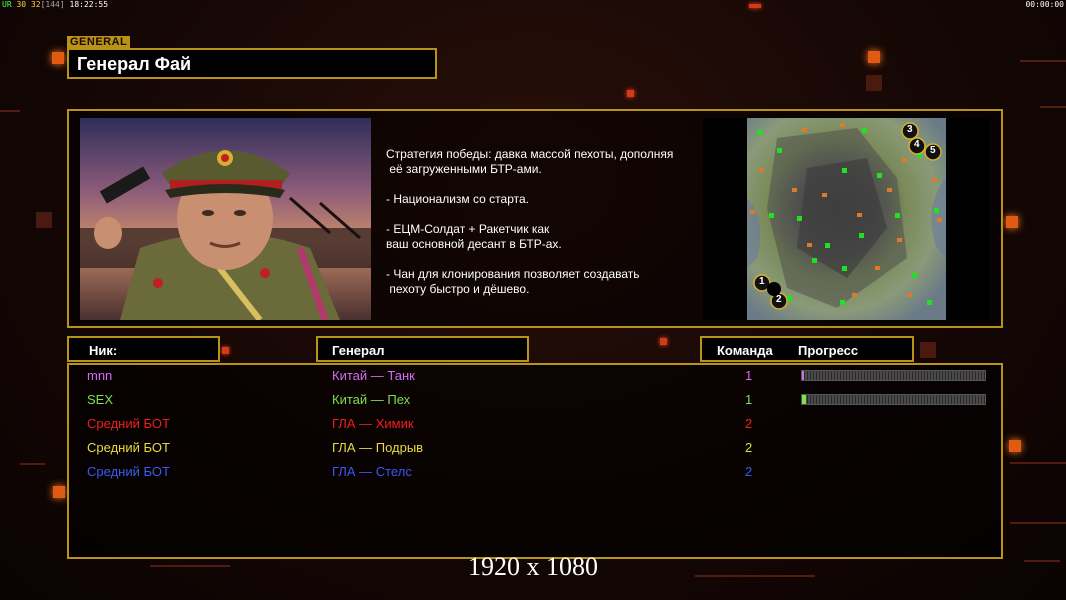  I want to click on header-general-box: Генерал, so click(422, 349).